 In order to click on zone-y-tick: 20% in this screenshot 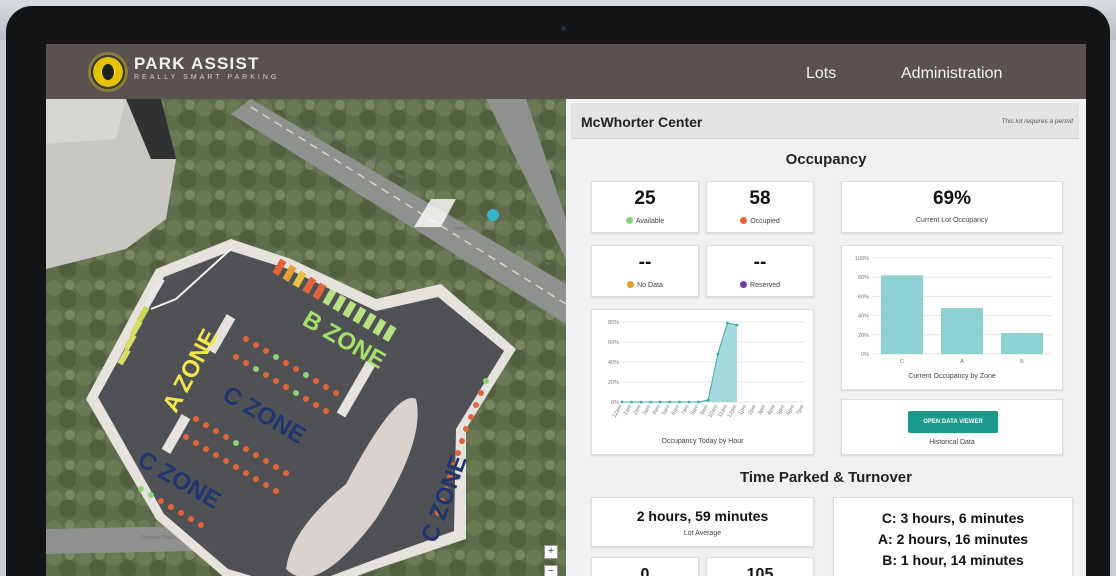, I will do `click(863, 336)`.